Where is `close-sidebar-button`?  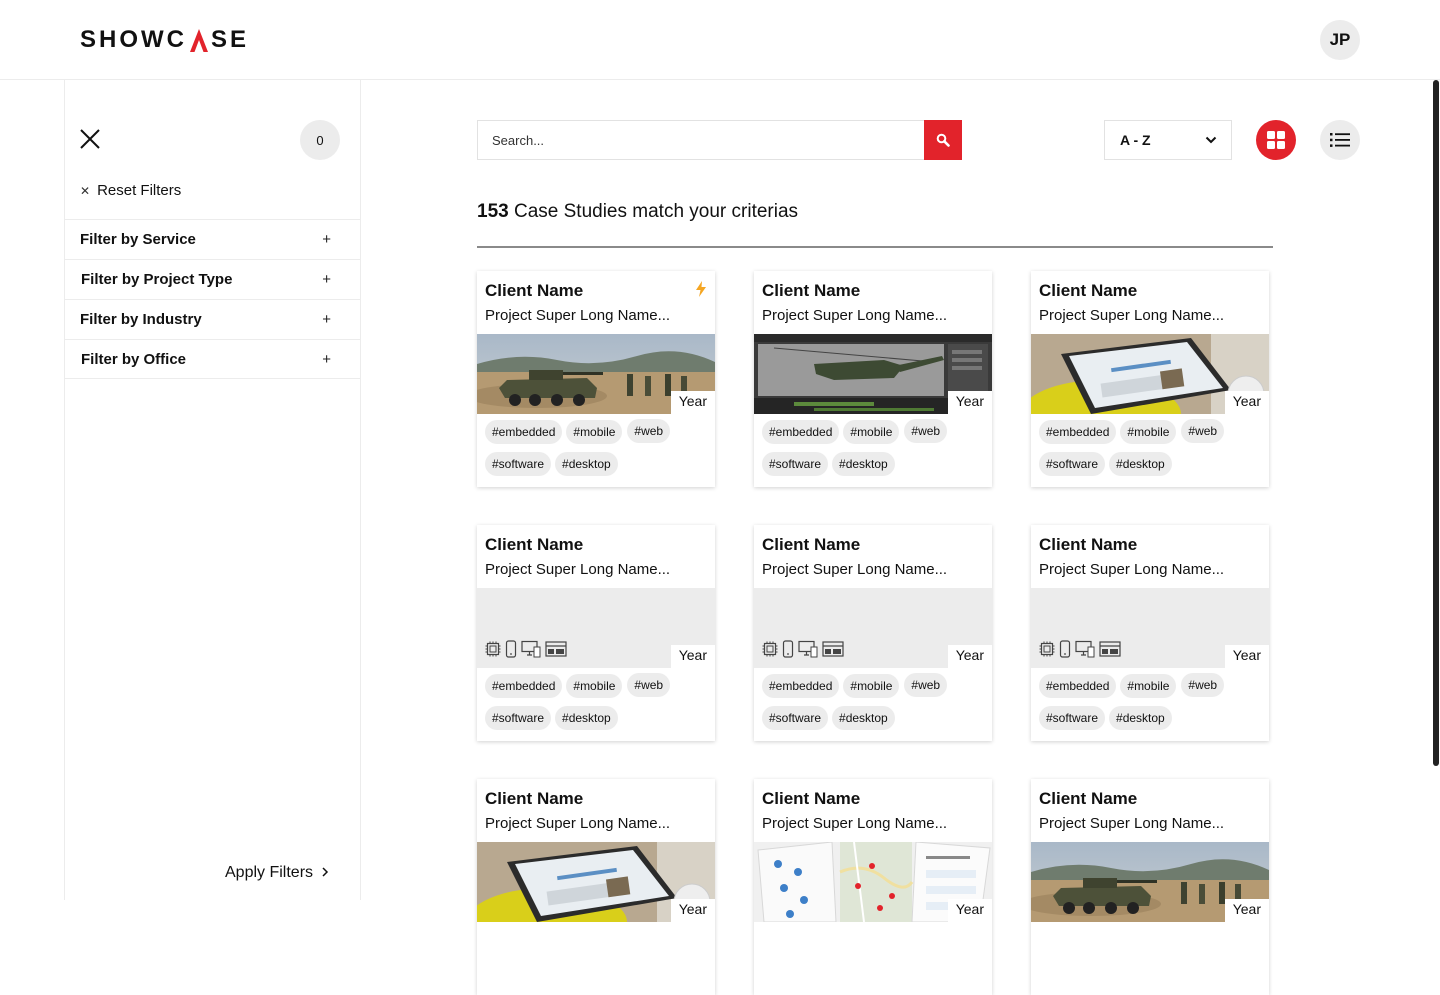
close-sidebar-button is located at coordinates (90, 139).